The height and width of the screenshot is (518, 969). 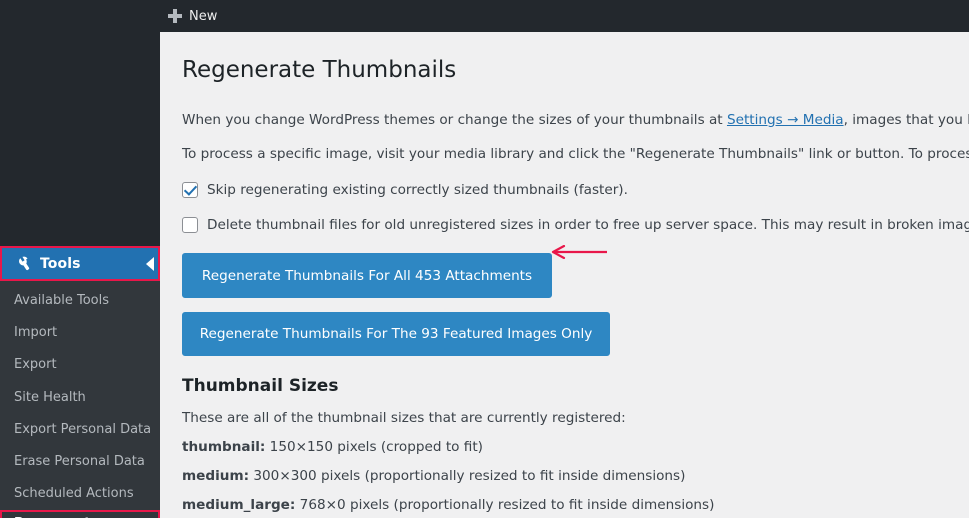 I want to click on sidebar-item-tools: Tools, so click(x=80, y=263).